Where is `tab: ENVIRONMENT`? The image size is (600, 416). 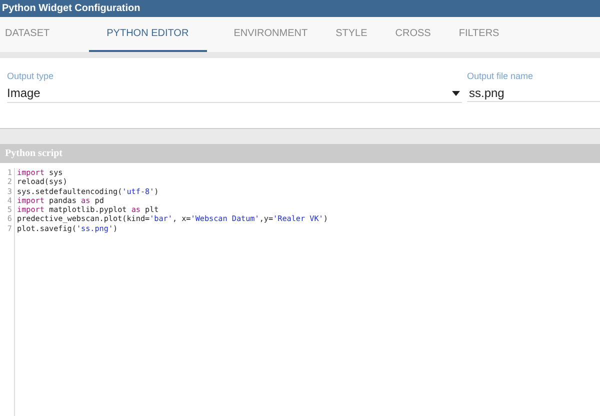
tab: ENVIRONMENT is located at coordinates (279, 34).